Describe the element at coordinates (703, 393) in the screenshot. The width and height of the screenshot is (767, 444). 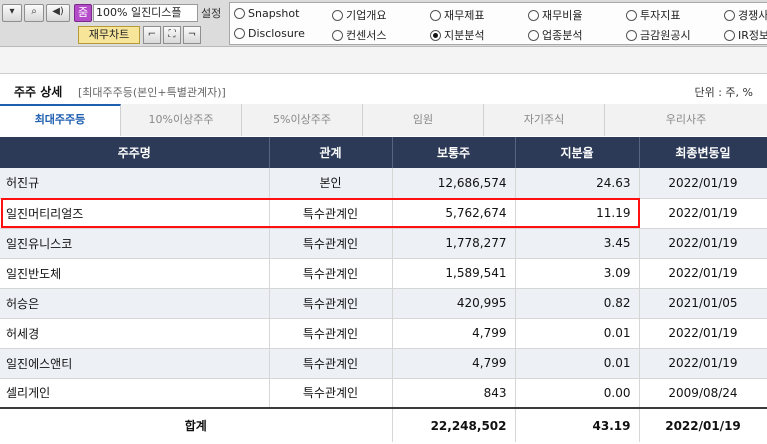
I see `last-change-date: 2009/08/24` at that location.